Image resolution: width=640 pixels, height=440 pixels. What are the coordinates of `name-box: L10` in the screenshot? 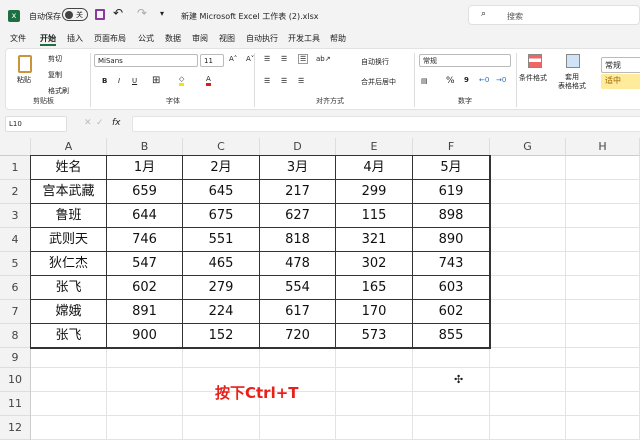 It's located at (36, 124).